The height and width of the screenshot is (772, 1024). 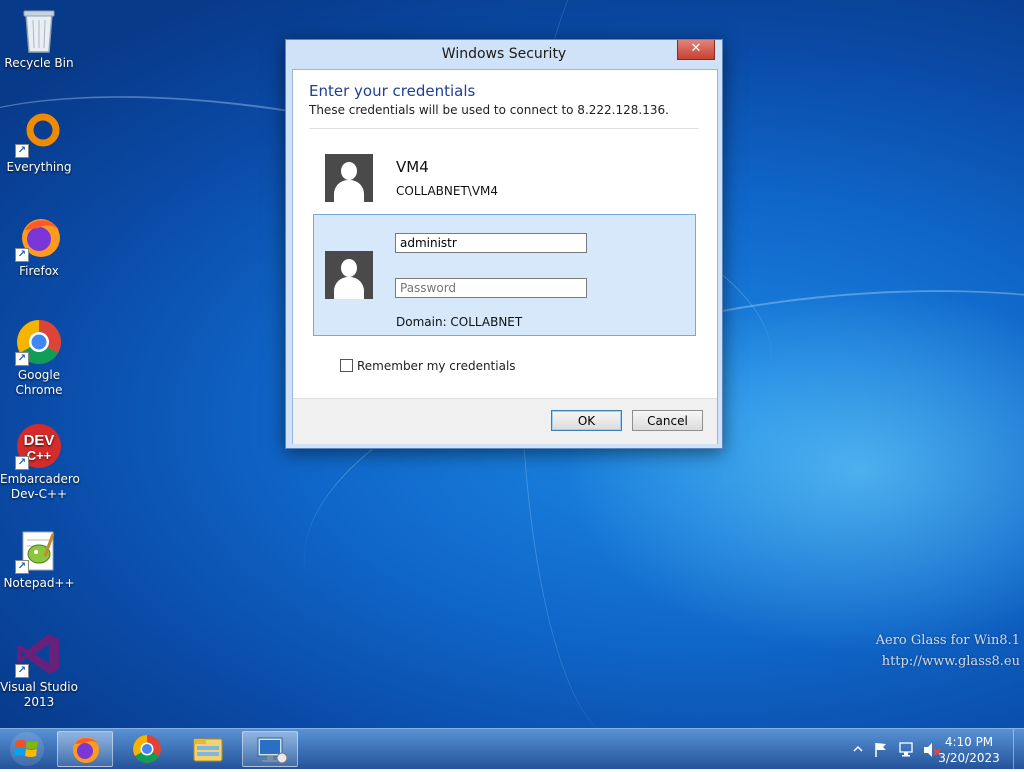 I want to click on start-button, so click(x=27, y=749).